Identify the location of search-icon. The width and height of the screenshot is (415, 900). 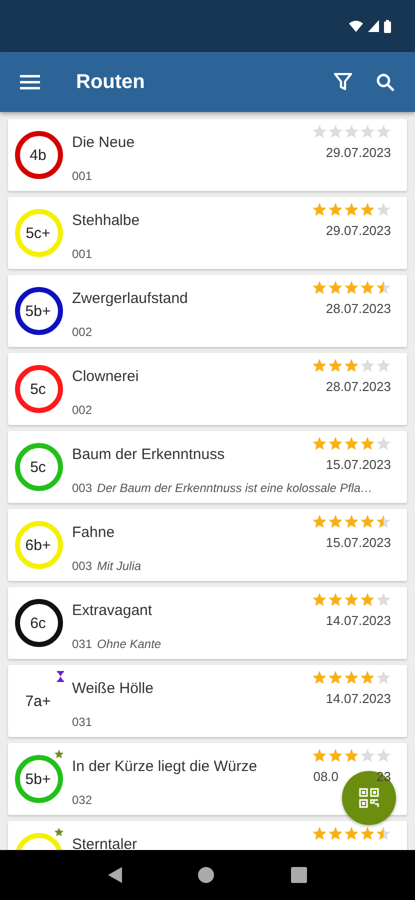
(385, 82).